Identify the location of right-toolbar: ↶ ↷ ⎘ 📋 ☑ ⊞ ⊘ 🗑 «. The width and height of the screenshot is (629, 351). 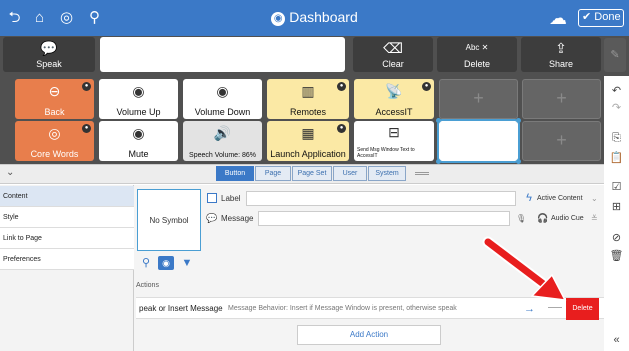
(616, 213).